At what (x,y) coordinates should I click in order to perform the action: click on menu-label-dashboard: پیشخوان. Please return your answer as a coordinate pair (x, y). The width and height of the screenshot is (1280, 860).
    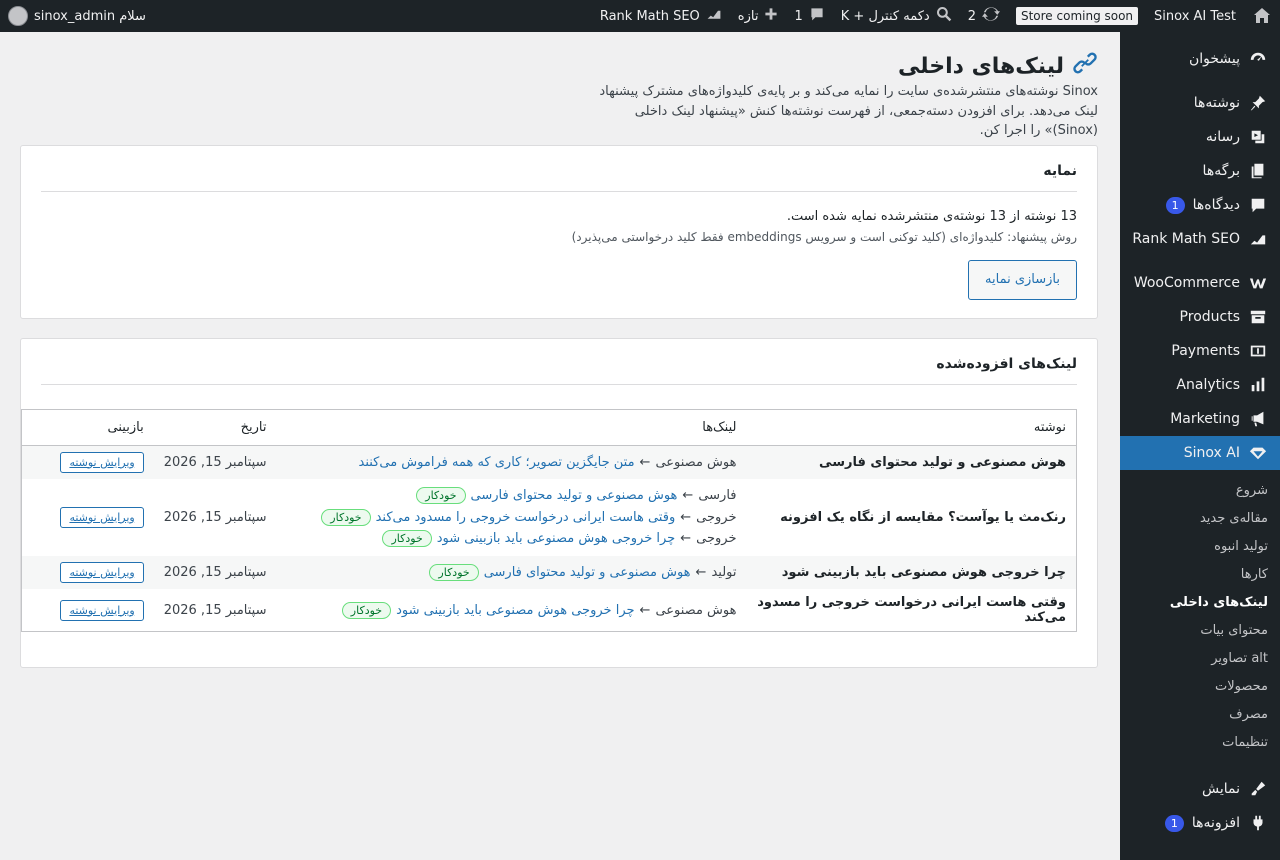
    Looking at the image, I should click on (1214, 59).